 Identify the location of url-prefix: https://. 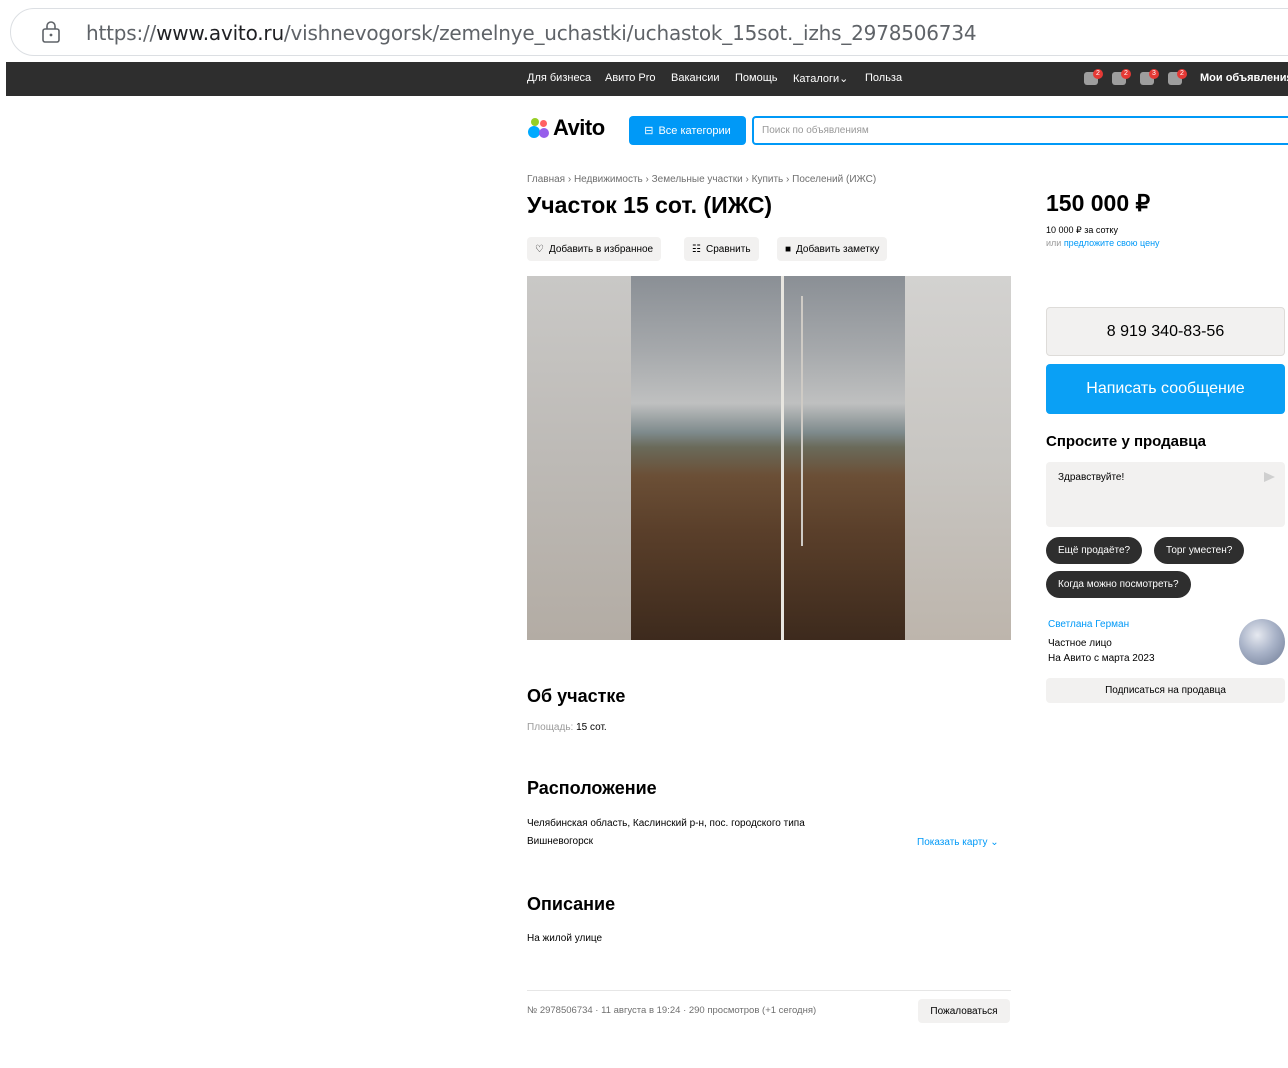
(121, 33).